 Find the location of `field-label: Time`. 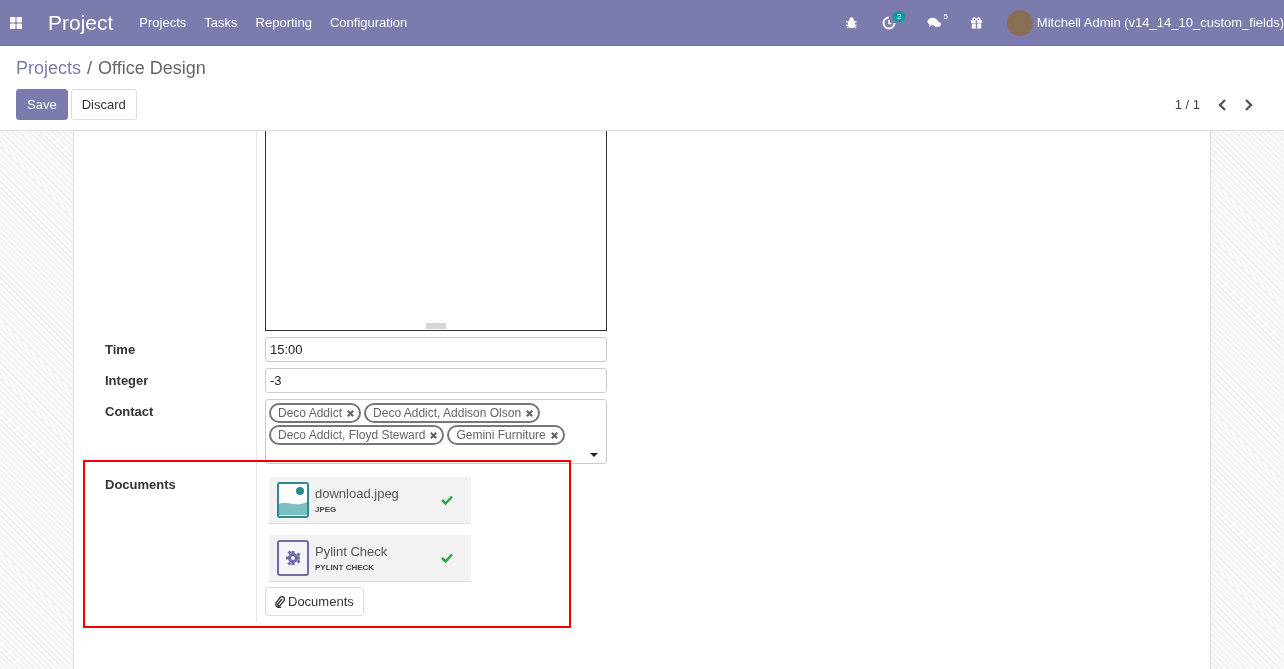

field-label: Time is located at coordinates (120, 349).